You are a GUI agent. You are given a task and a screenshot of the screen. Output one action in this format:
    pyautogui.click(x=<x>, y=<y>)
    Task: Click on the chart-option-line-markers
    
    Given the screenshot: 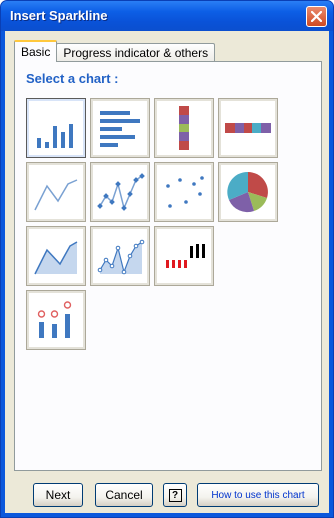 What is the action you would take?
    pyautogui.click(x=120, y=192)
    